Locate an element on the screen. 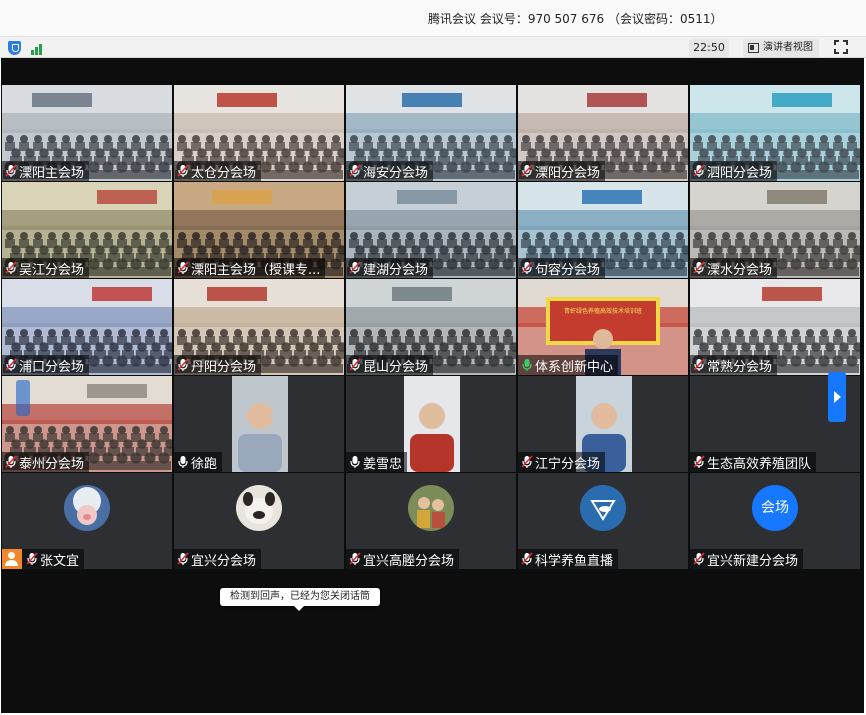 The height and width of the screenshot is (715, 866). participant-label: 丹阳分会场 is located at coordinates (218, 365).